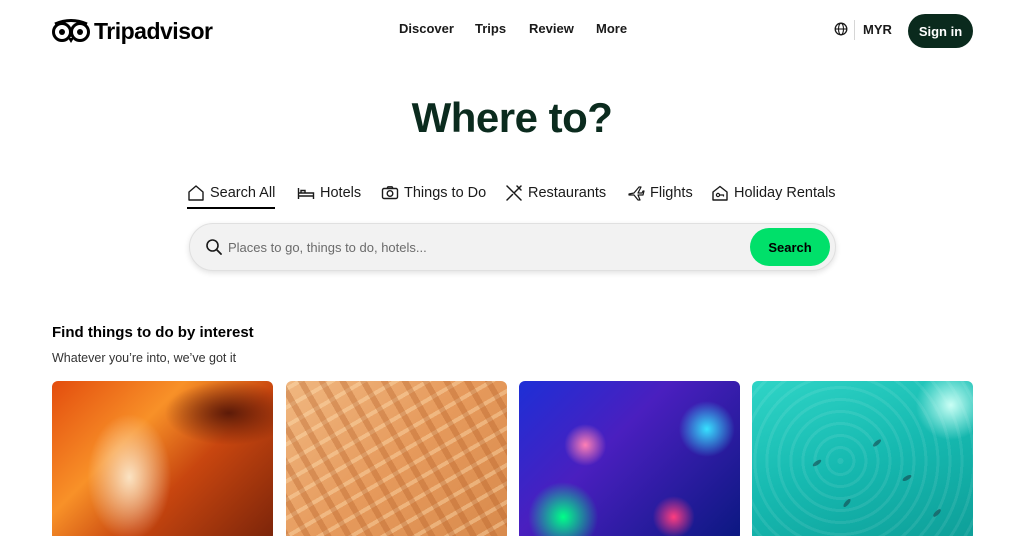  Describe the element at coordinates (390, 193) in the screenshot. I see `camera-icon` at that location.